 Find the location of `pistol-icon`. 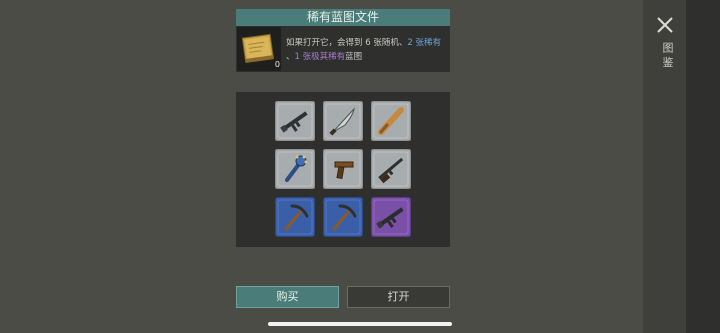

pistol-icon is located at coordinates (343, 169).